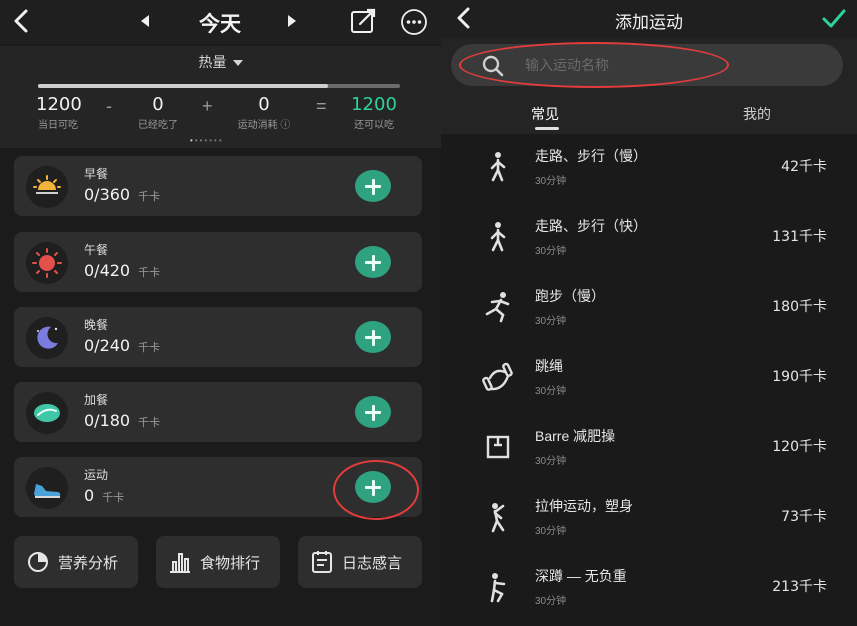 This screenshot has width=857, height=626. Describe the element at coordinates (373, 262) in the screenshot. I see `add-lunch-button` at that location.